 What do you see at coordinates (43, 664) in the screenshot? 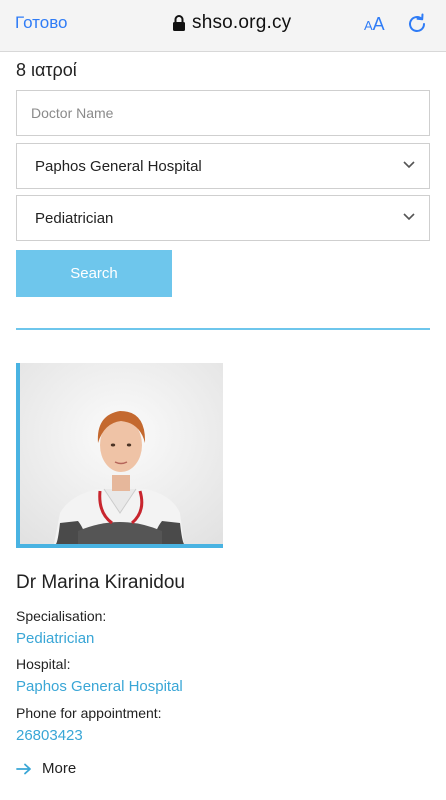
I see `hospital-label: Hospital:` at bounding box center [43, 664].